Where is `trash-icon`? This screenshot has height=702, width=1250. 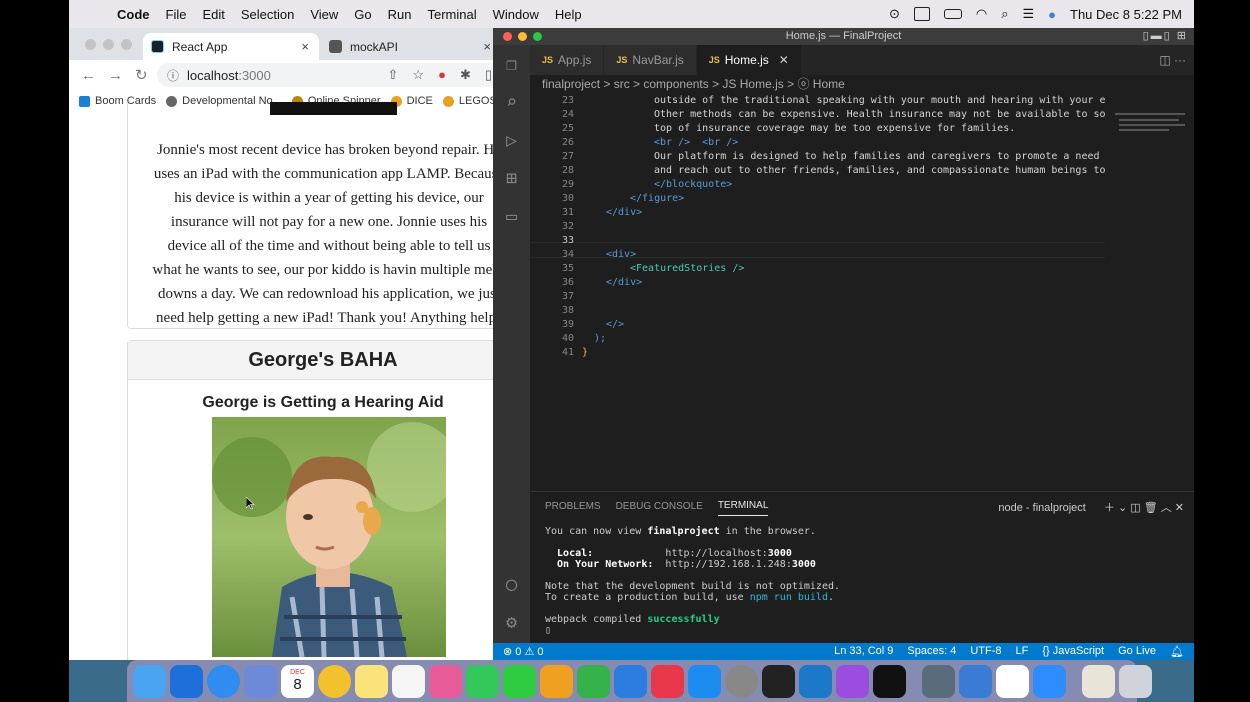 trash-icon is located at coordinates (1135, 681).